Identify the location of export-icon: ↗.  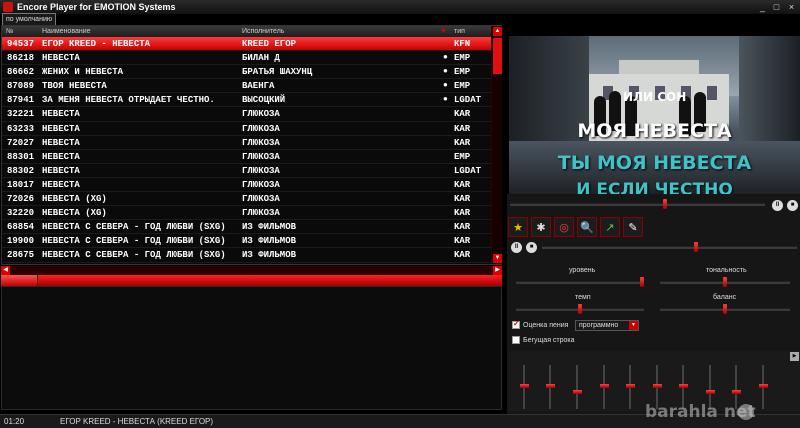
(610, 227).